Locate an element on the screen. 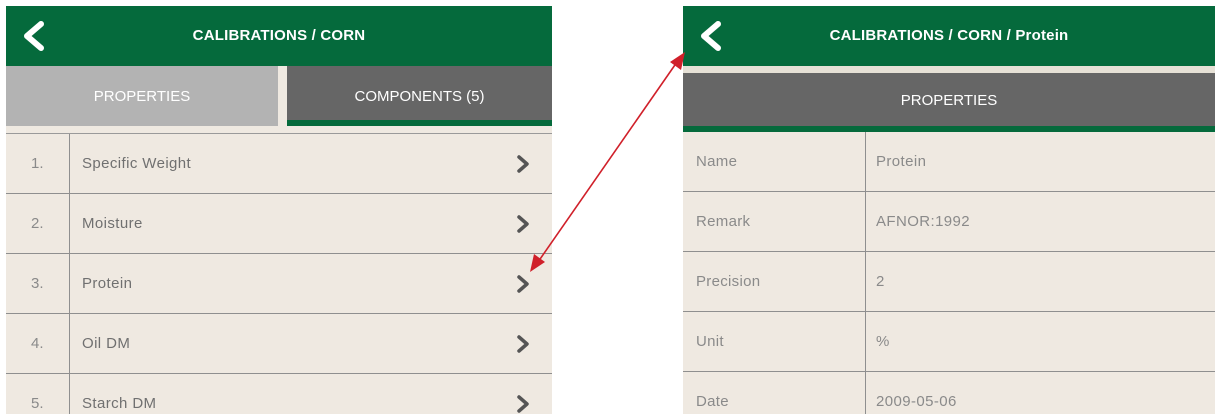  property-value: % is located at coordinates (883, 341).